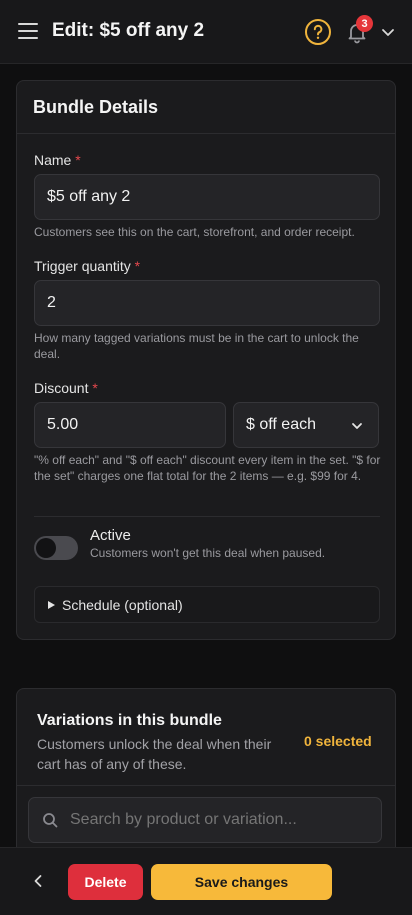 The image size is (412, 915). I want to click on active-toggle, so click(56, 548).